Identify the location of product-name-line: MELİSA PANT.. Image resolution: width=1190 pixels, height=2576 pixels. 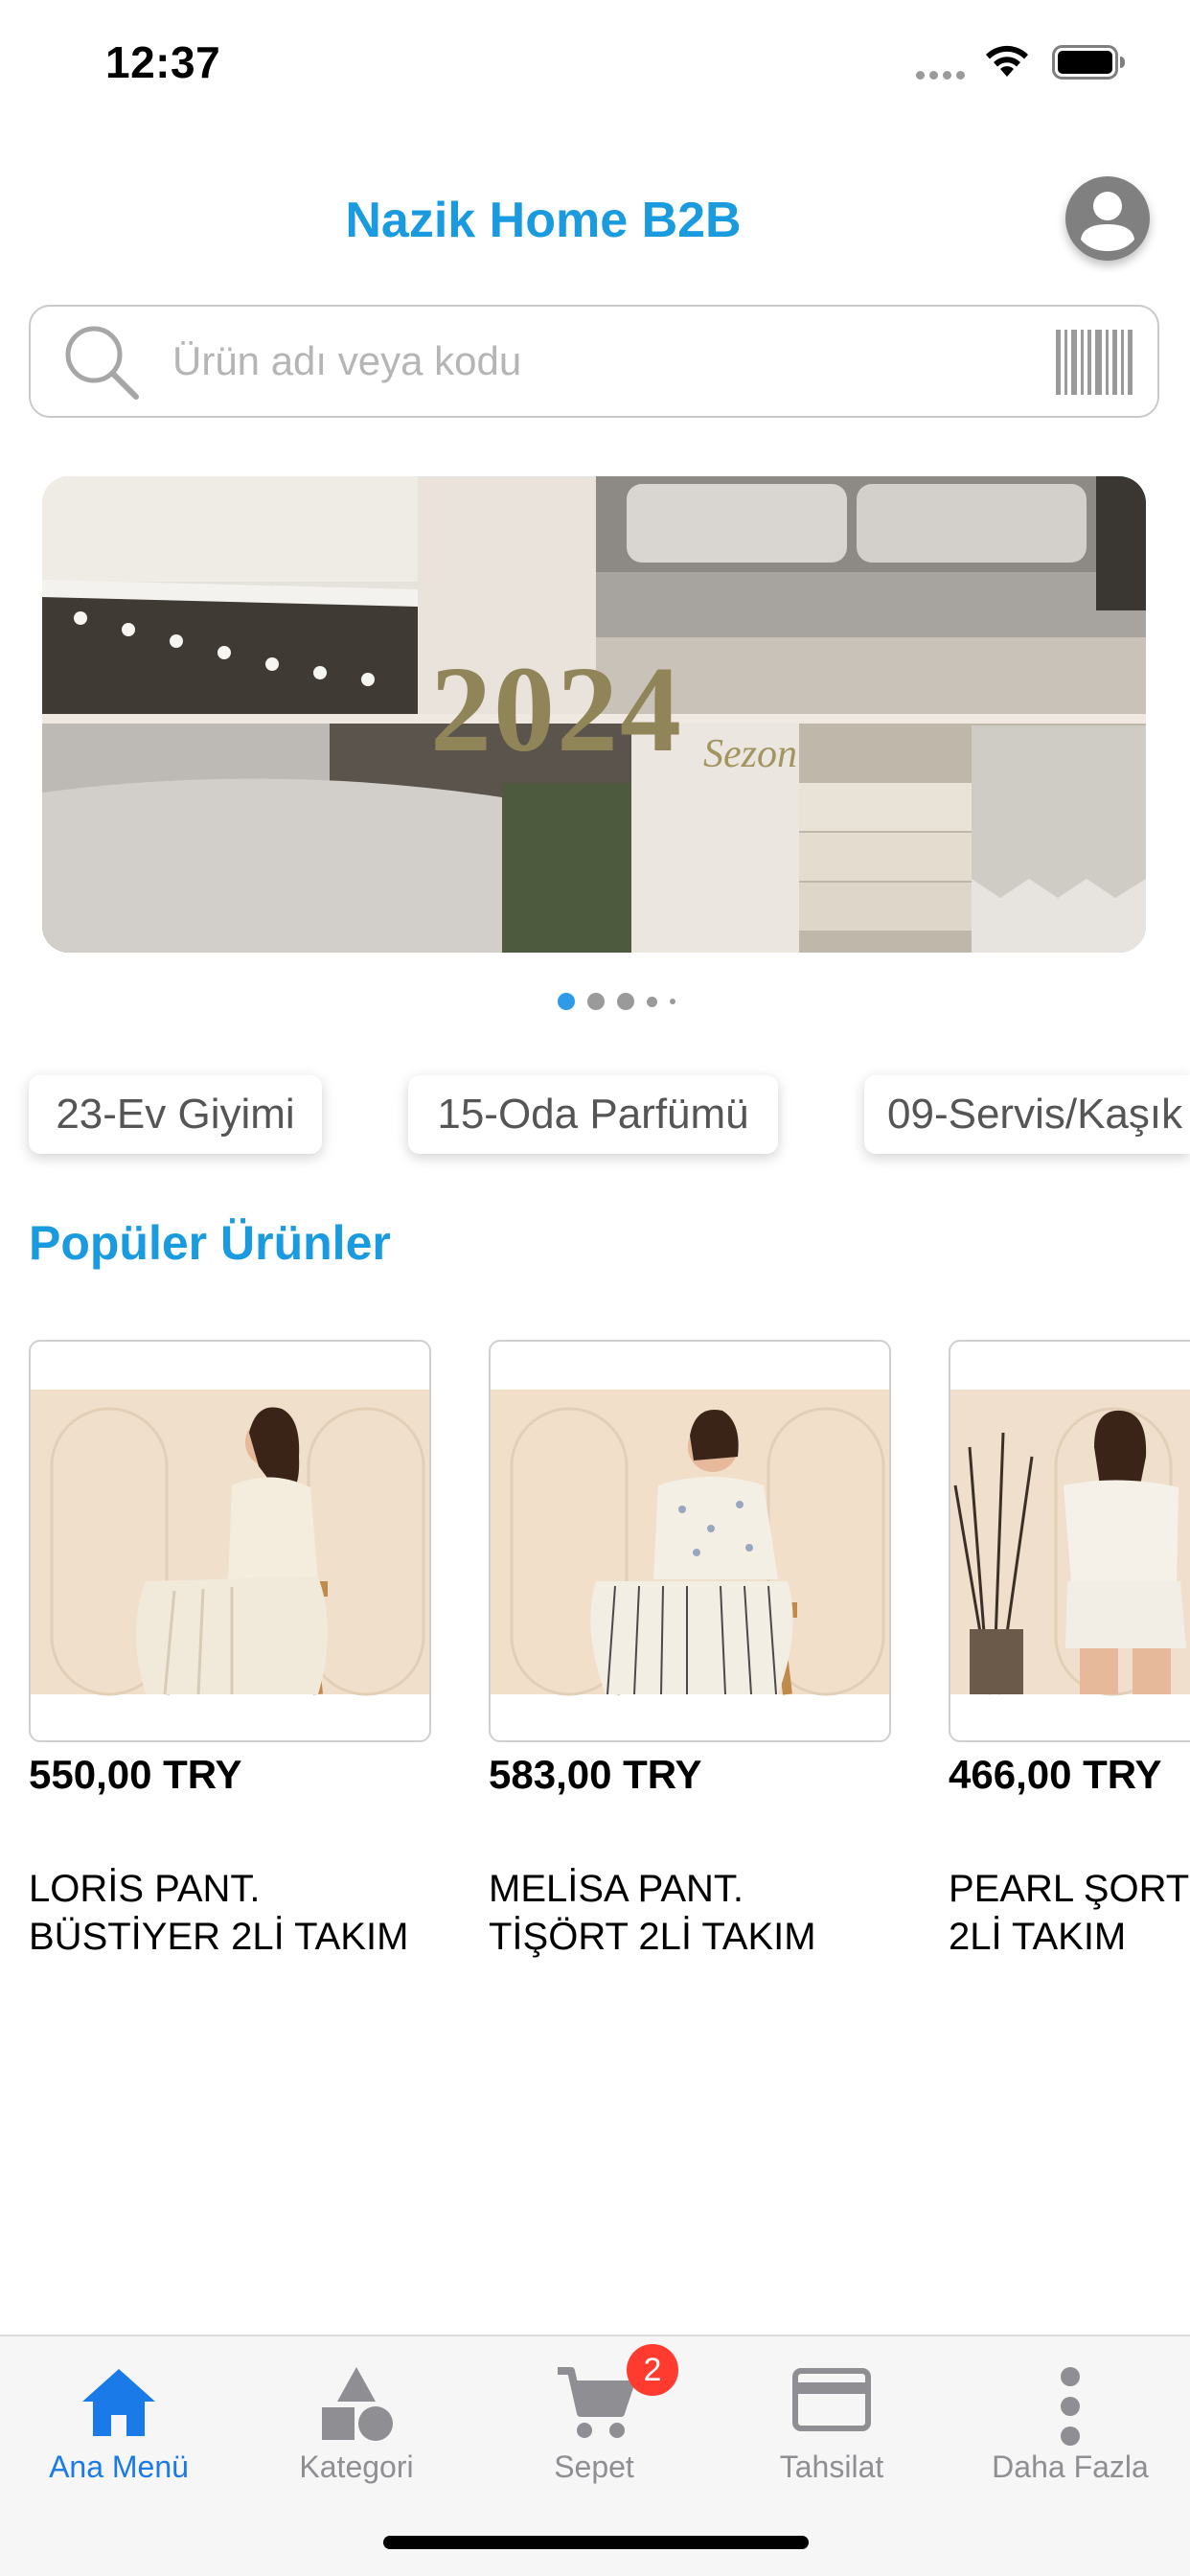
(617, 1889).